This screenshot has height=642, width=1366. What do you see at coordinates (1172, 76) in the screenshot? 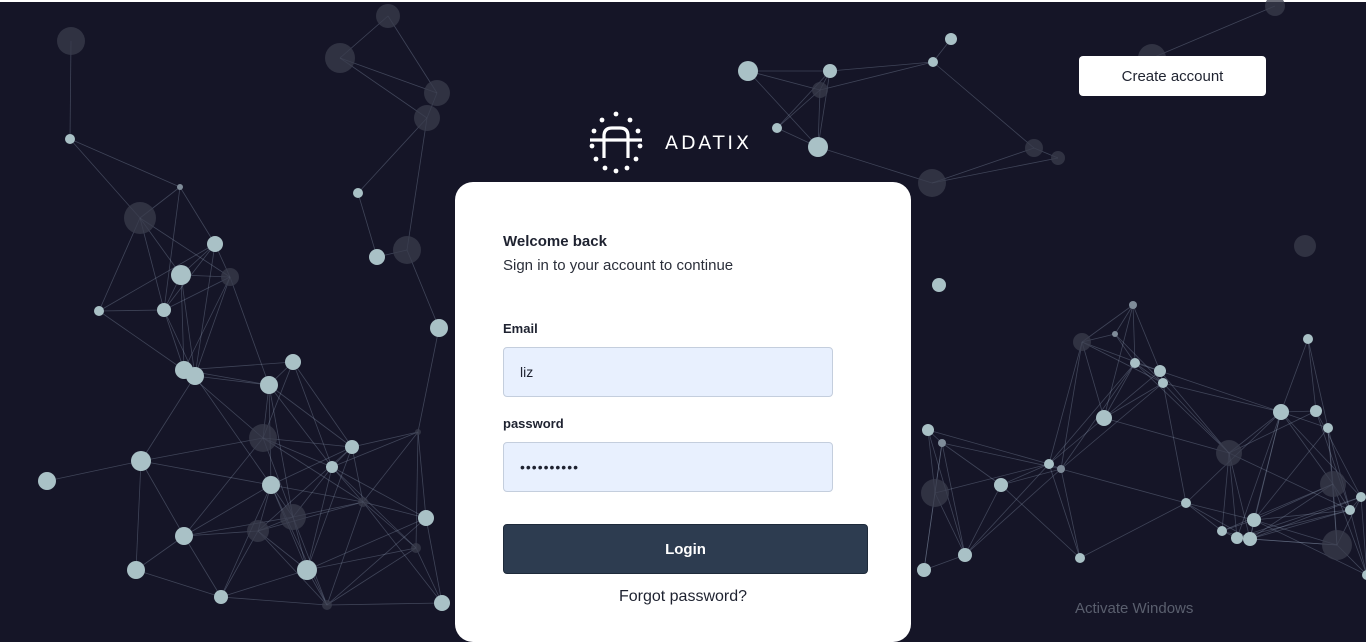
I see `create-account-button: Create account` at bounding box center [1172, 76].